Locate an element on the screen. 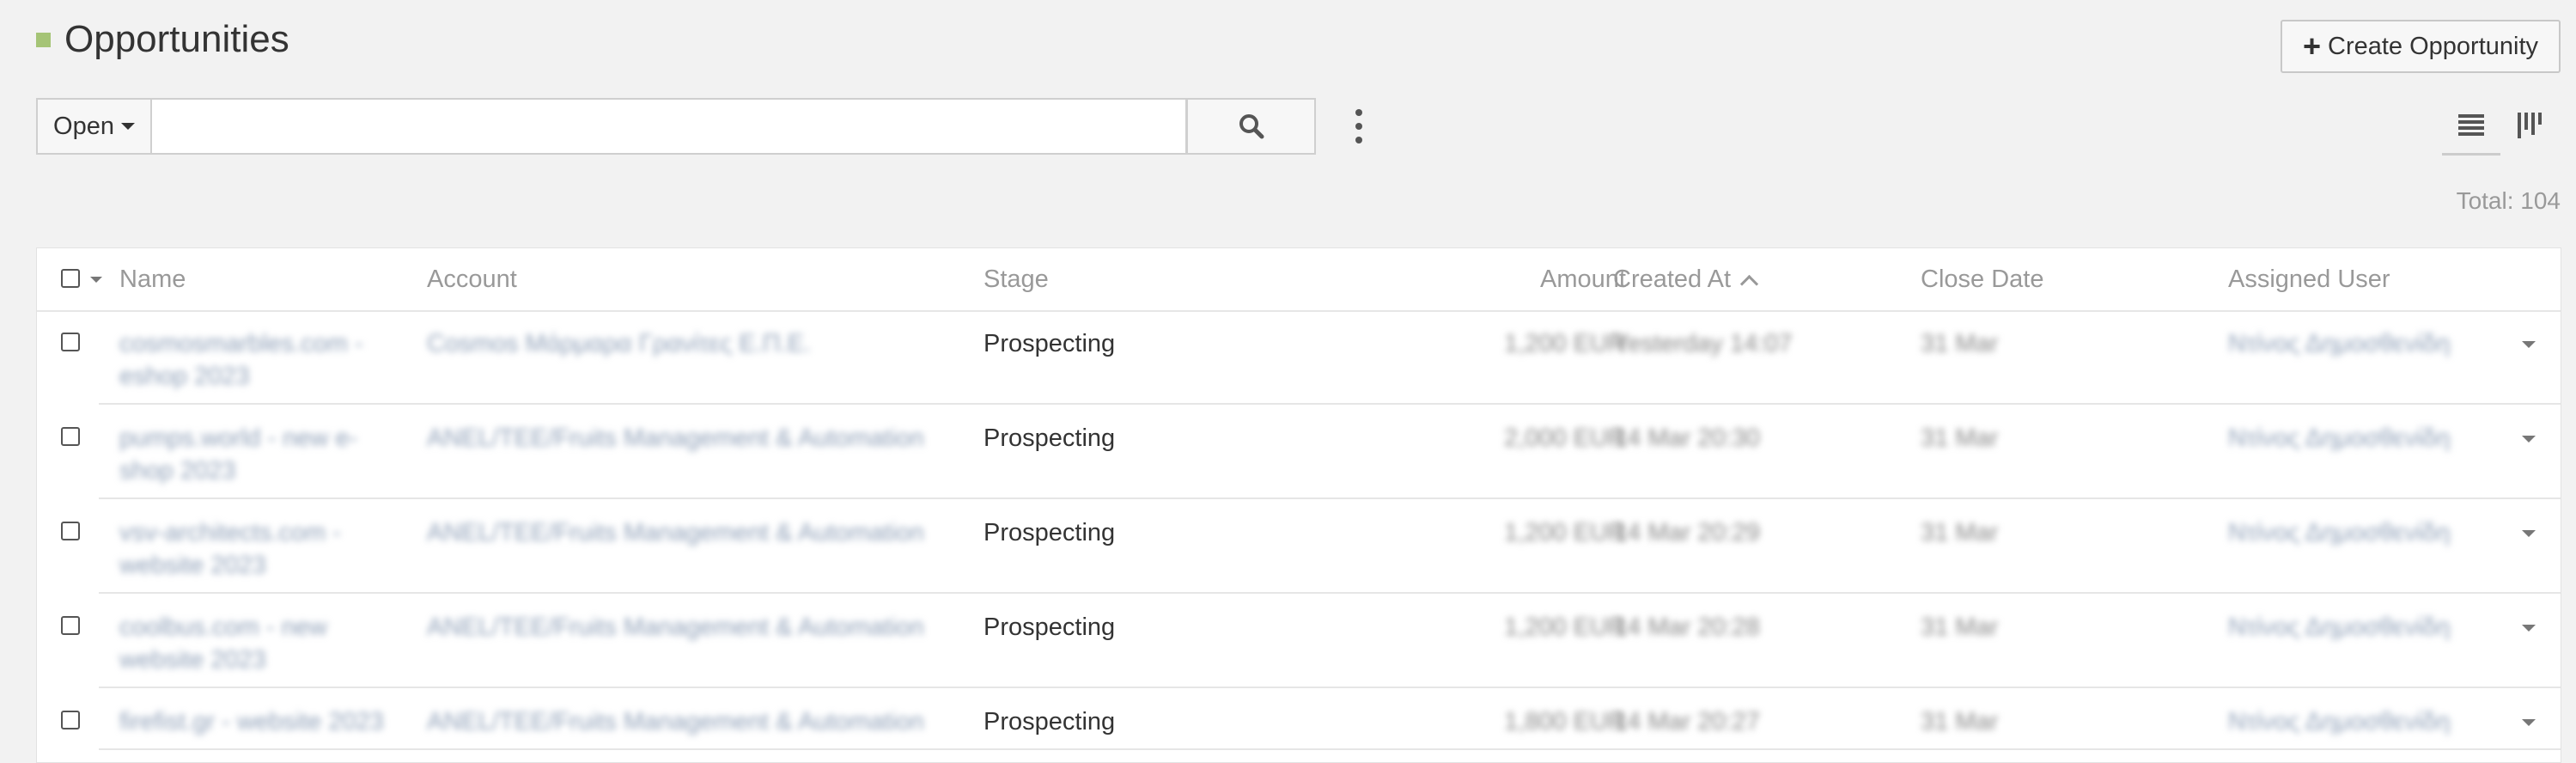  total-count: Total: 104 is located at coordinates (2508, 201).